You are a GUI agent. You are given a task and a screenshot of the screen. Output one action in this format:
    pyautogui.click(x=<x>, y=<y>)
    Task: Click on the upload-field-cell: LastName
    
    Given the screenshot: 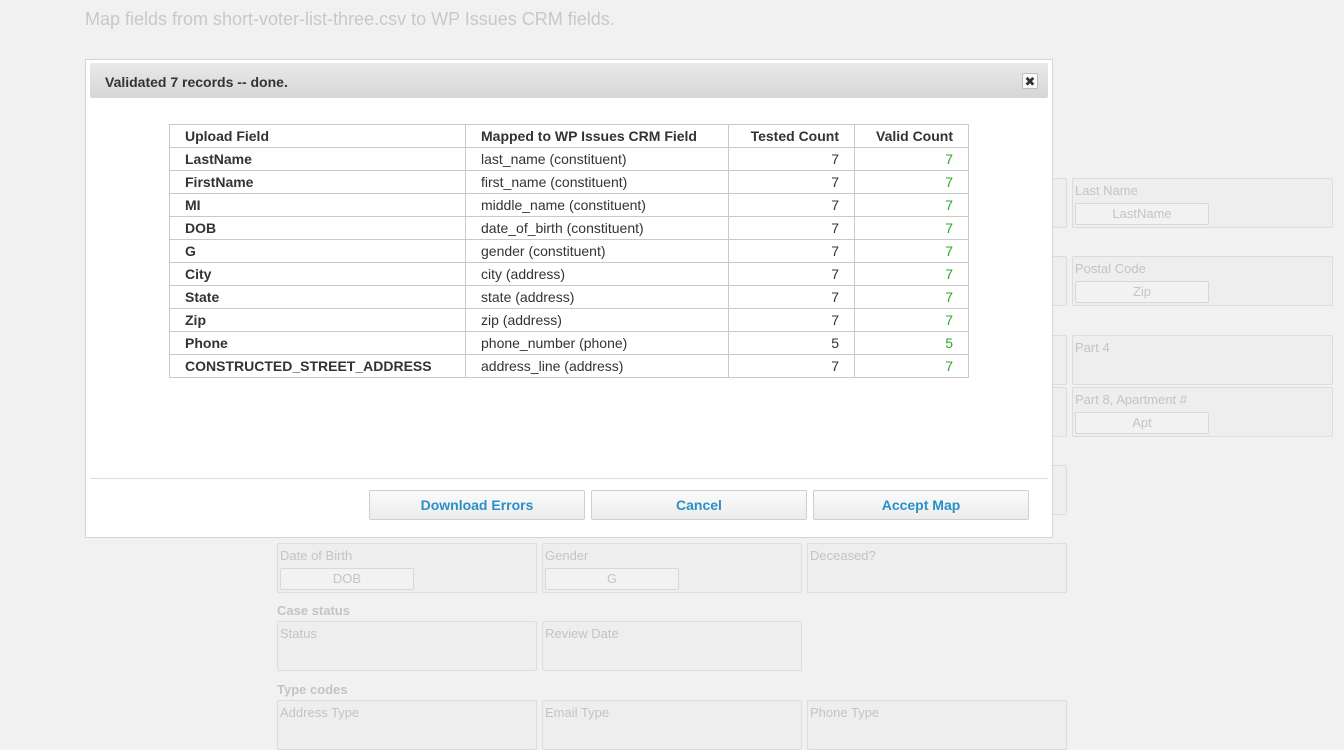 What is the action you would take?
    pyautogui.click(x=317, y=159)
    